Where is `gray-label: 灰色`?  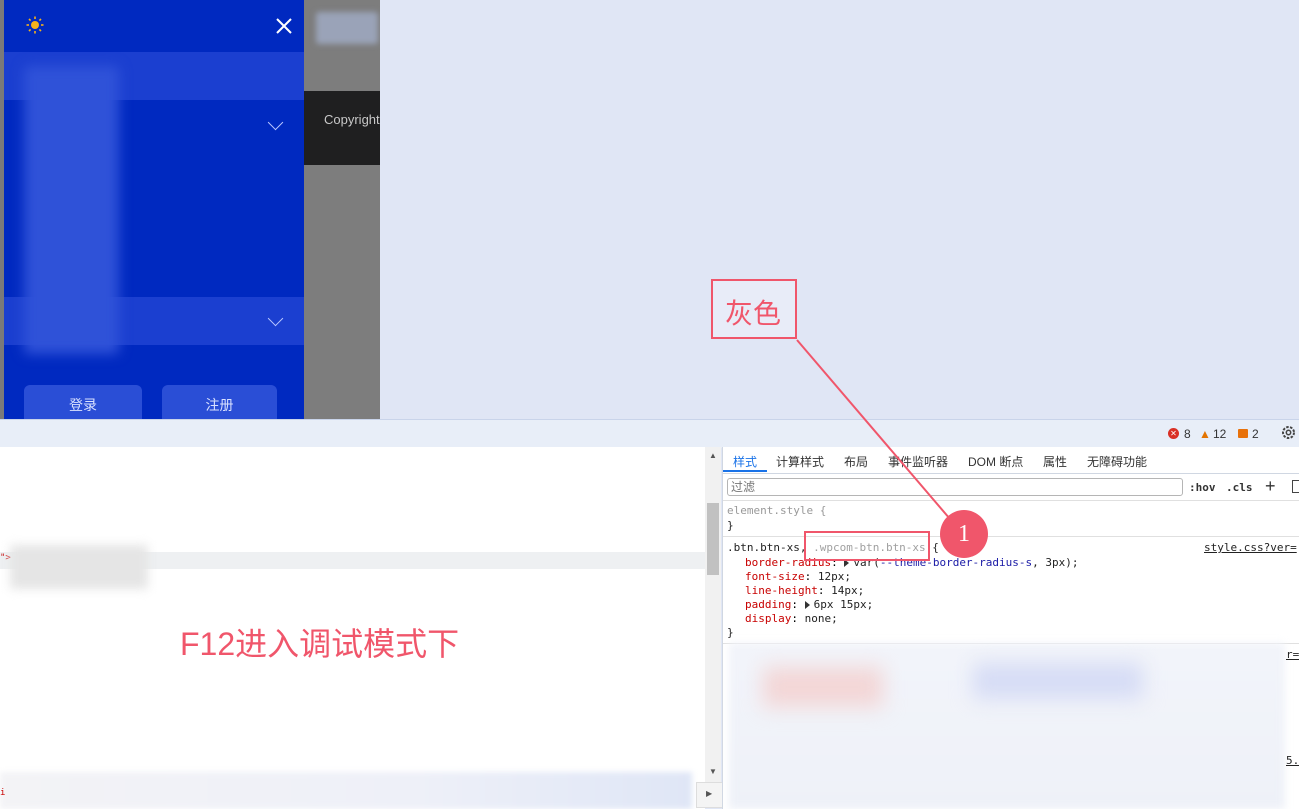 gray-label: 灰色 is located at coordinates (753, 313).